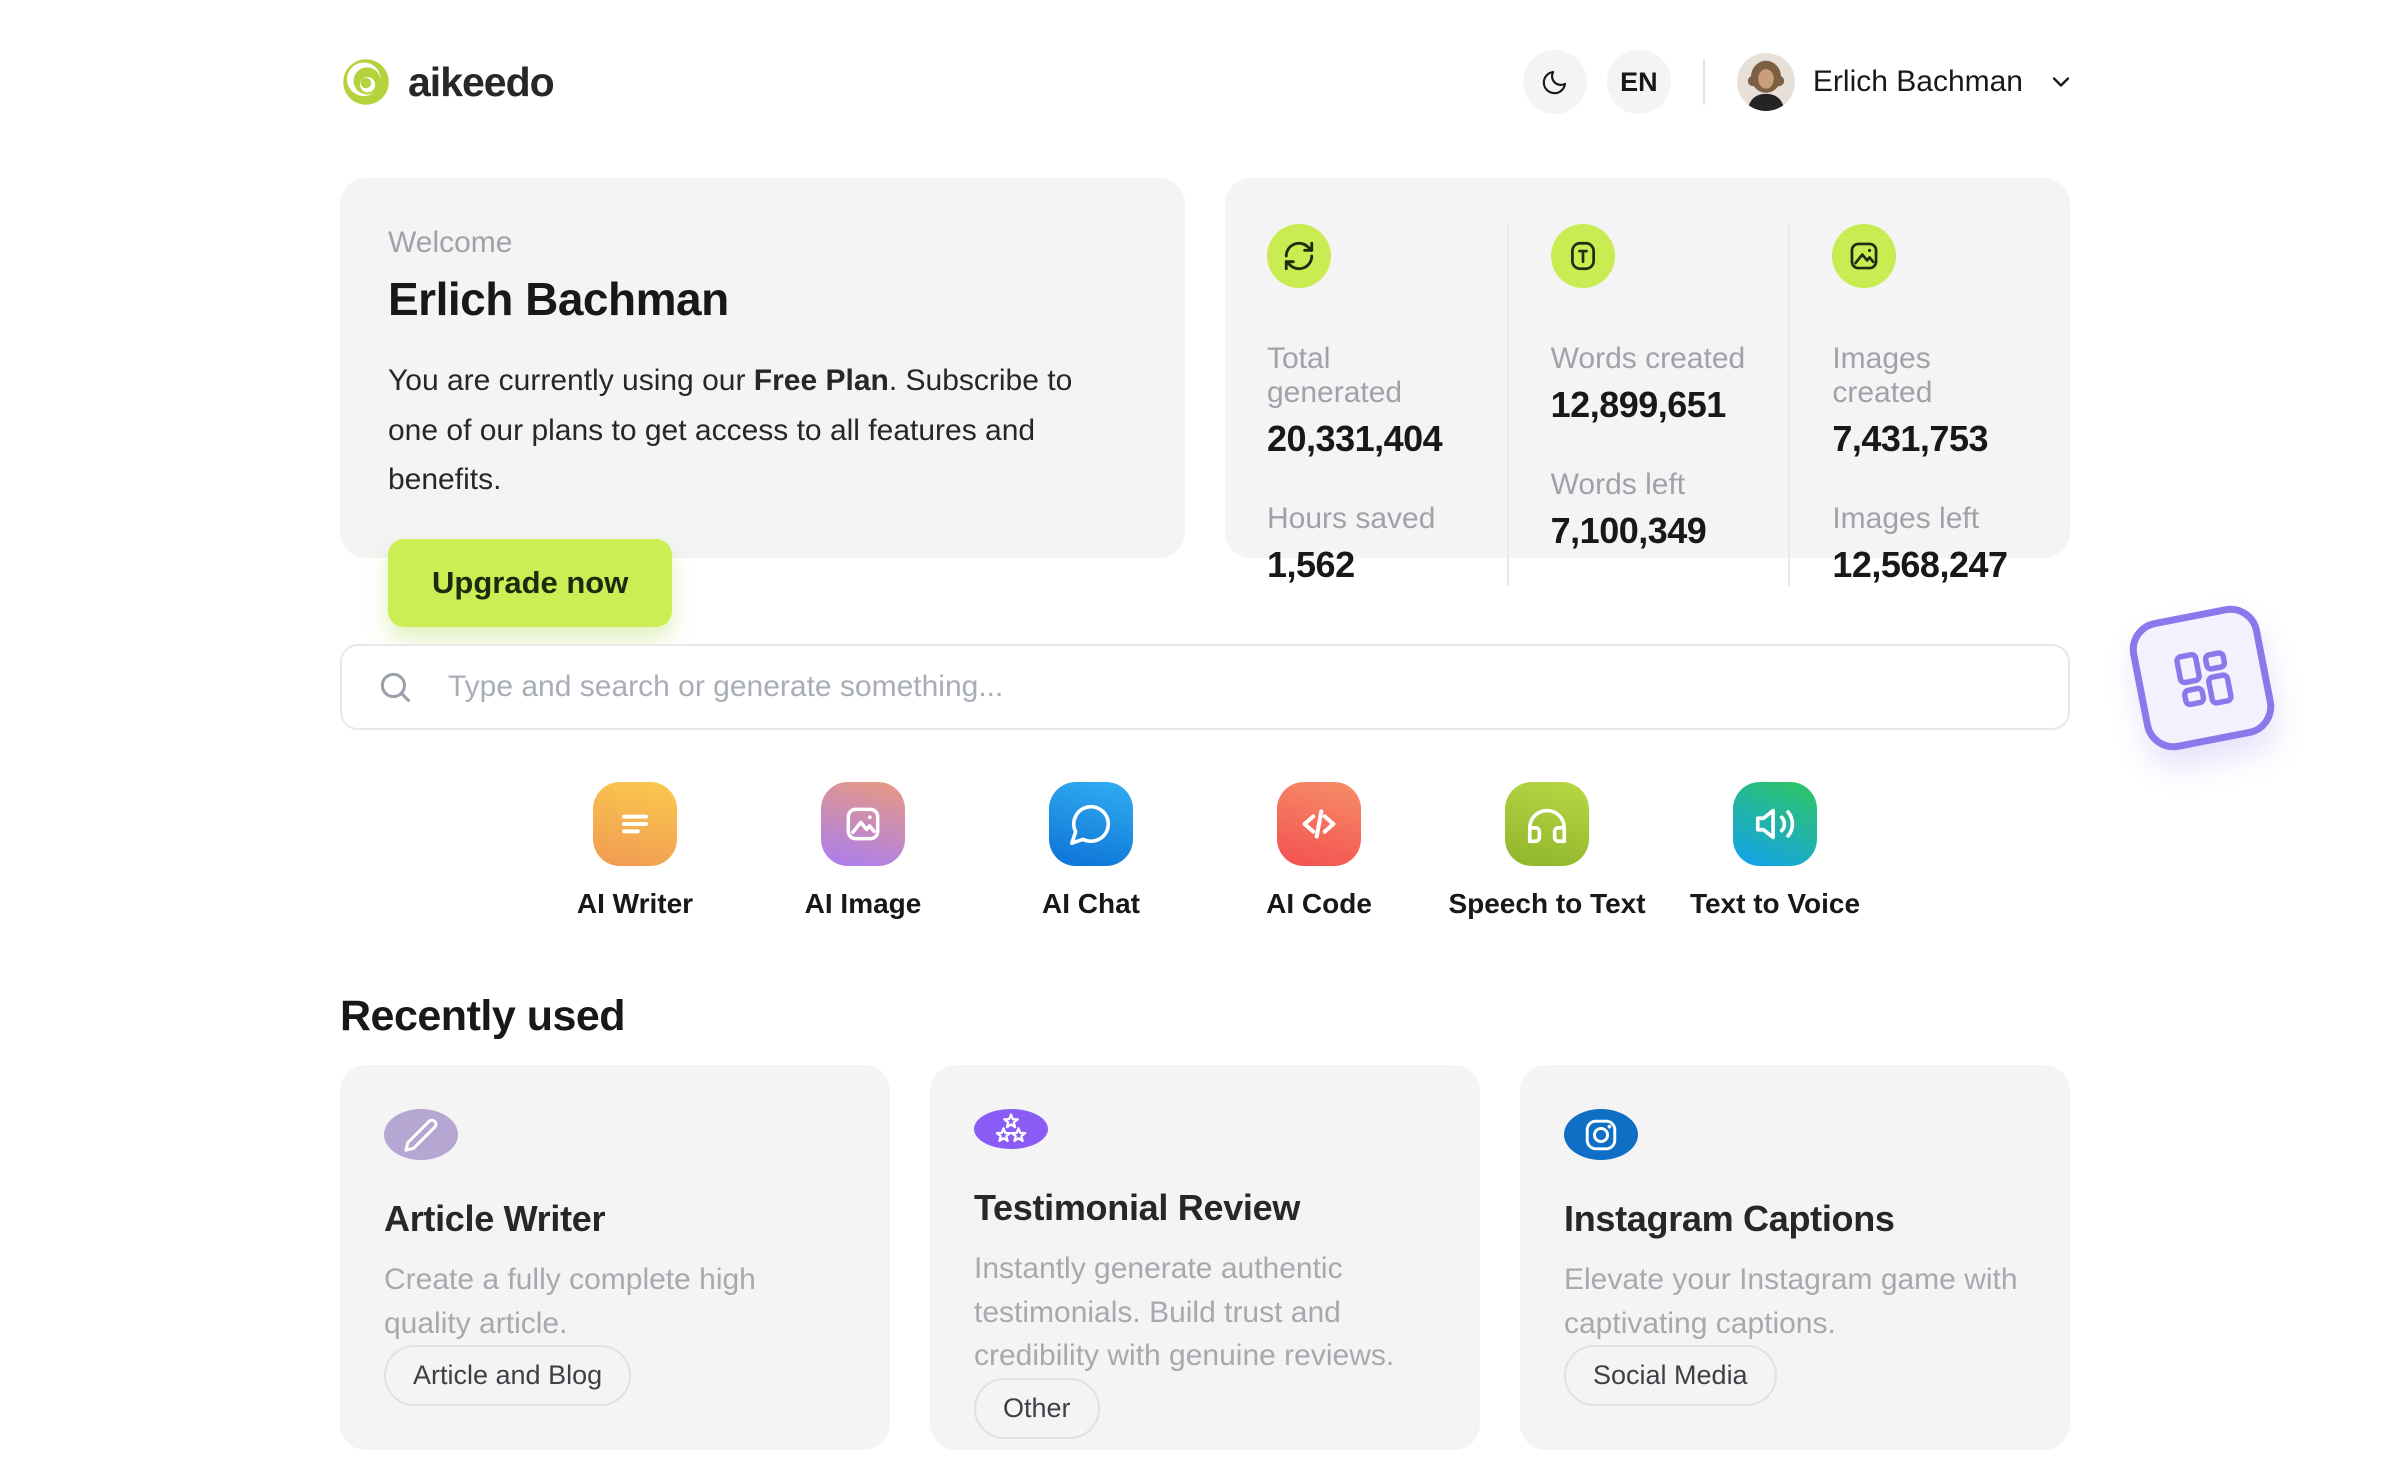 The width and height of the screenshot is (2400, 1480). Describe the element at coordinates (1200, 61) in the screenshot. I see `header: aikeedo EN Erlich Bachman` at that location.